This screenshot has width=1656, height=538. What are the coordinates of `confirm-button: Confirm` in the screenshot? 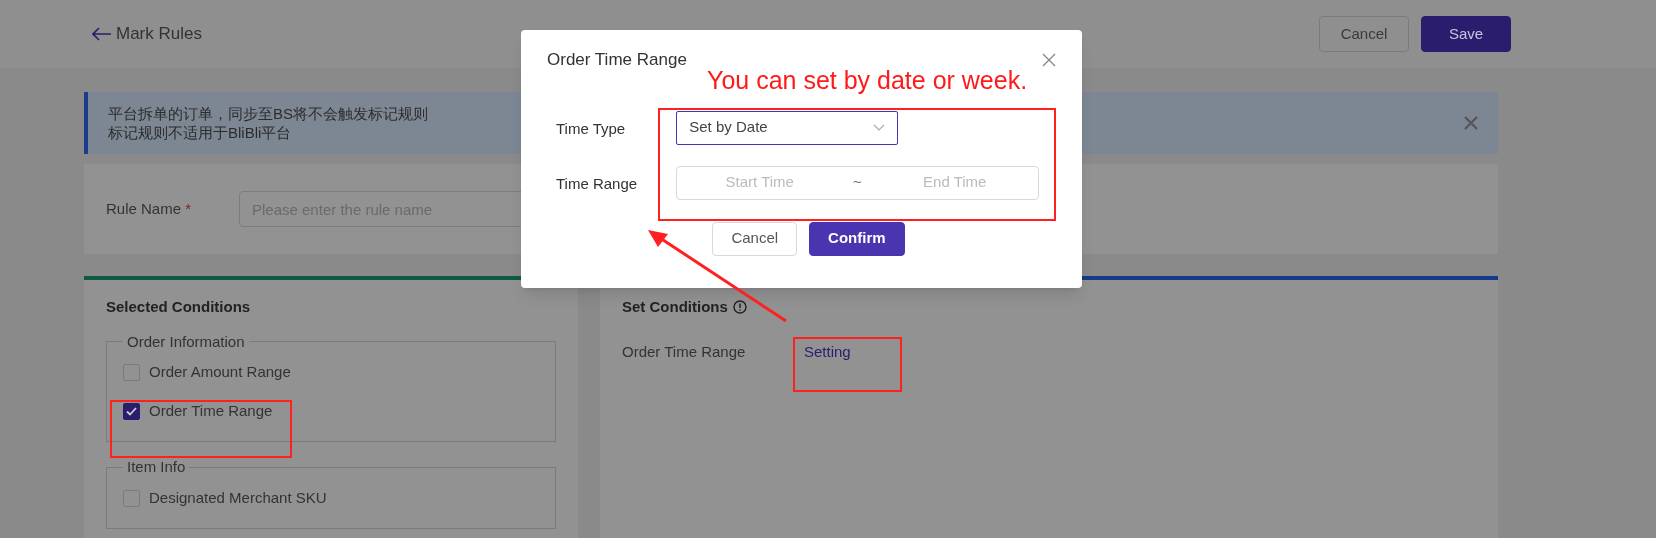 It's located at (857, 238).